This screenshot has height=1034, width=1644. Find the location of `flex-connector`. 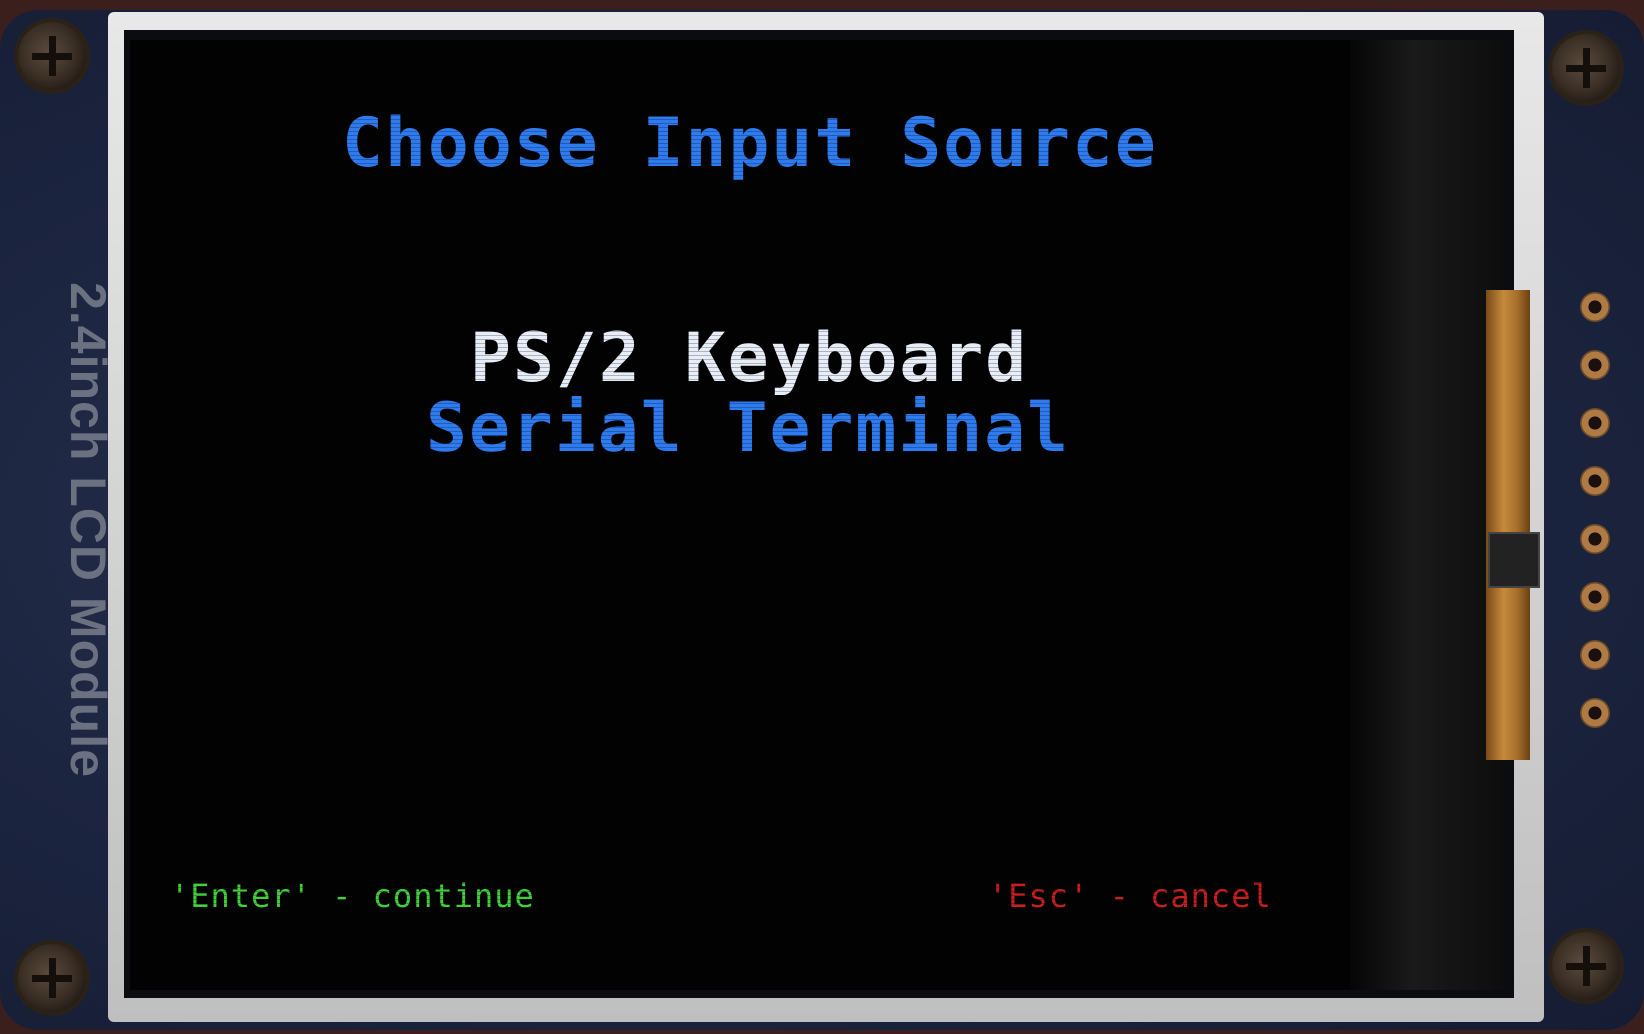

flex-connector is located at coordinates (1514, 560).